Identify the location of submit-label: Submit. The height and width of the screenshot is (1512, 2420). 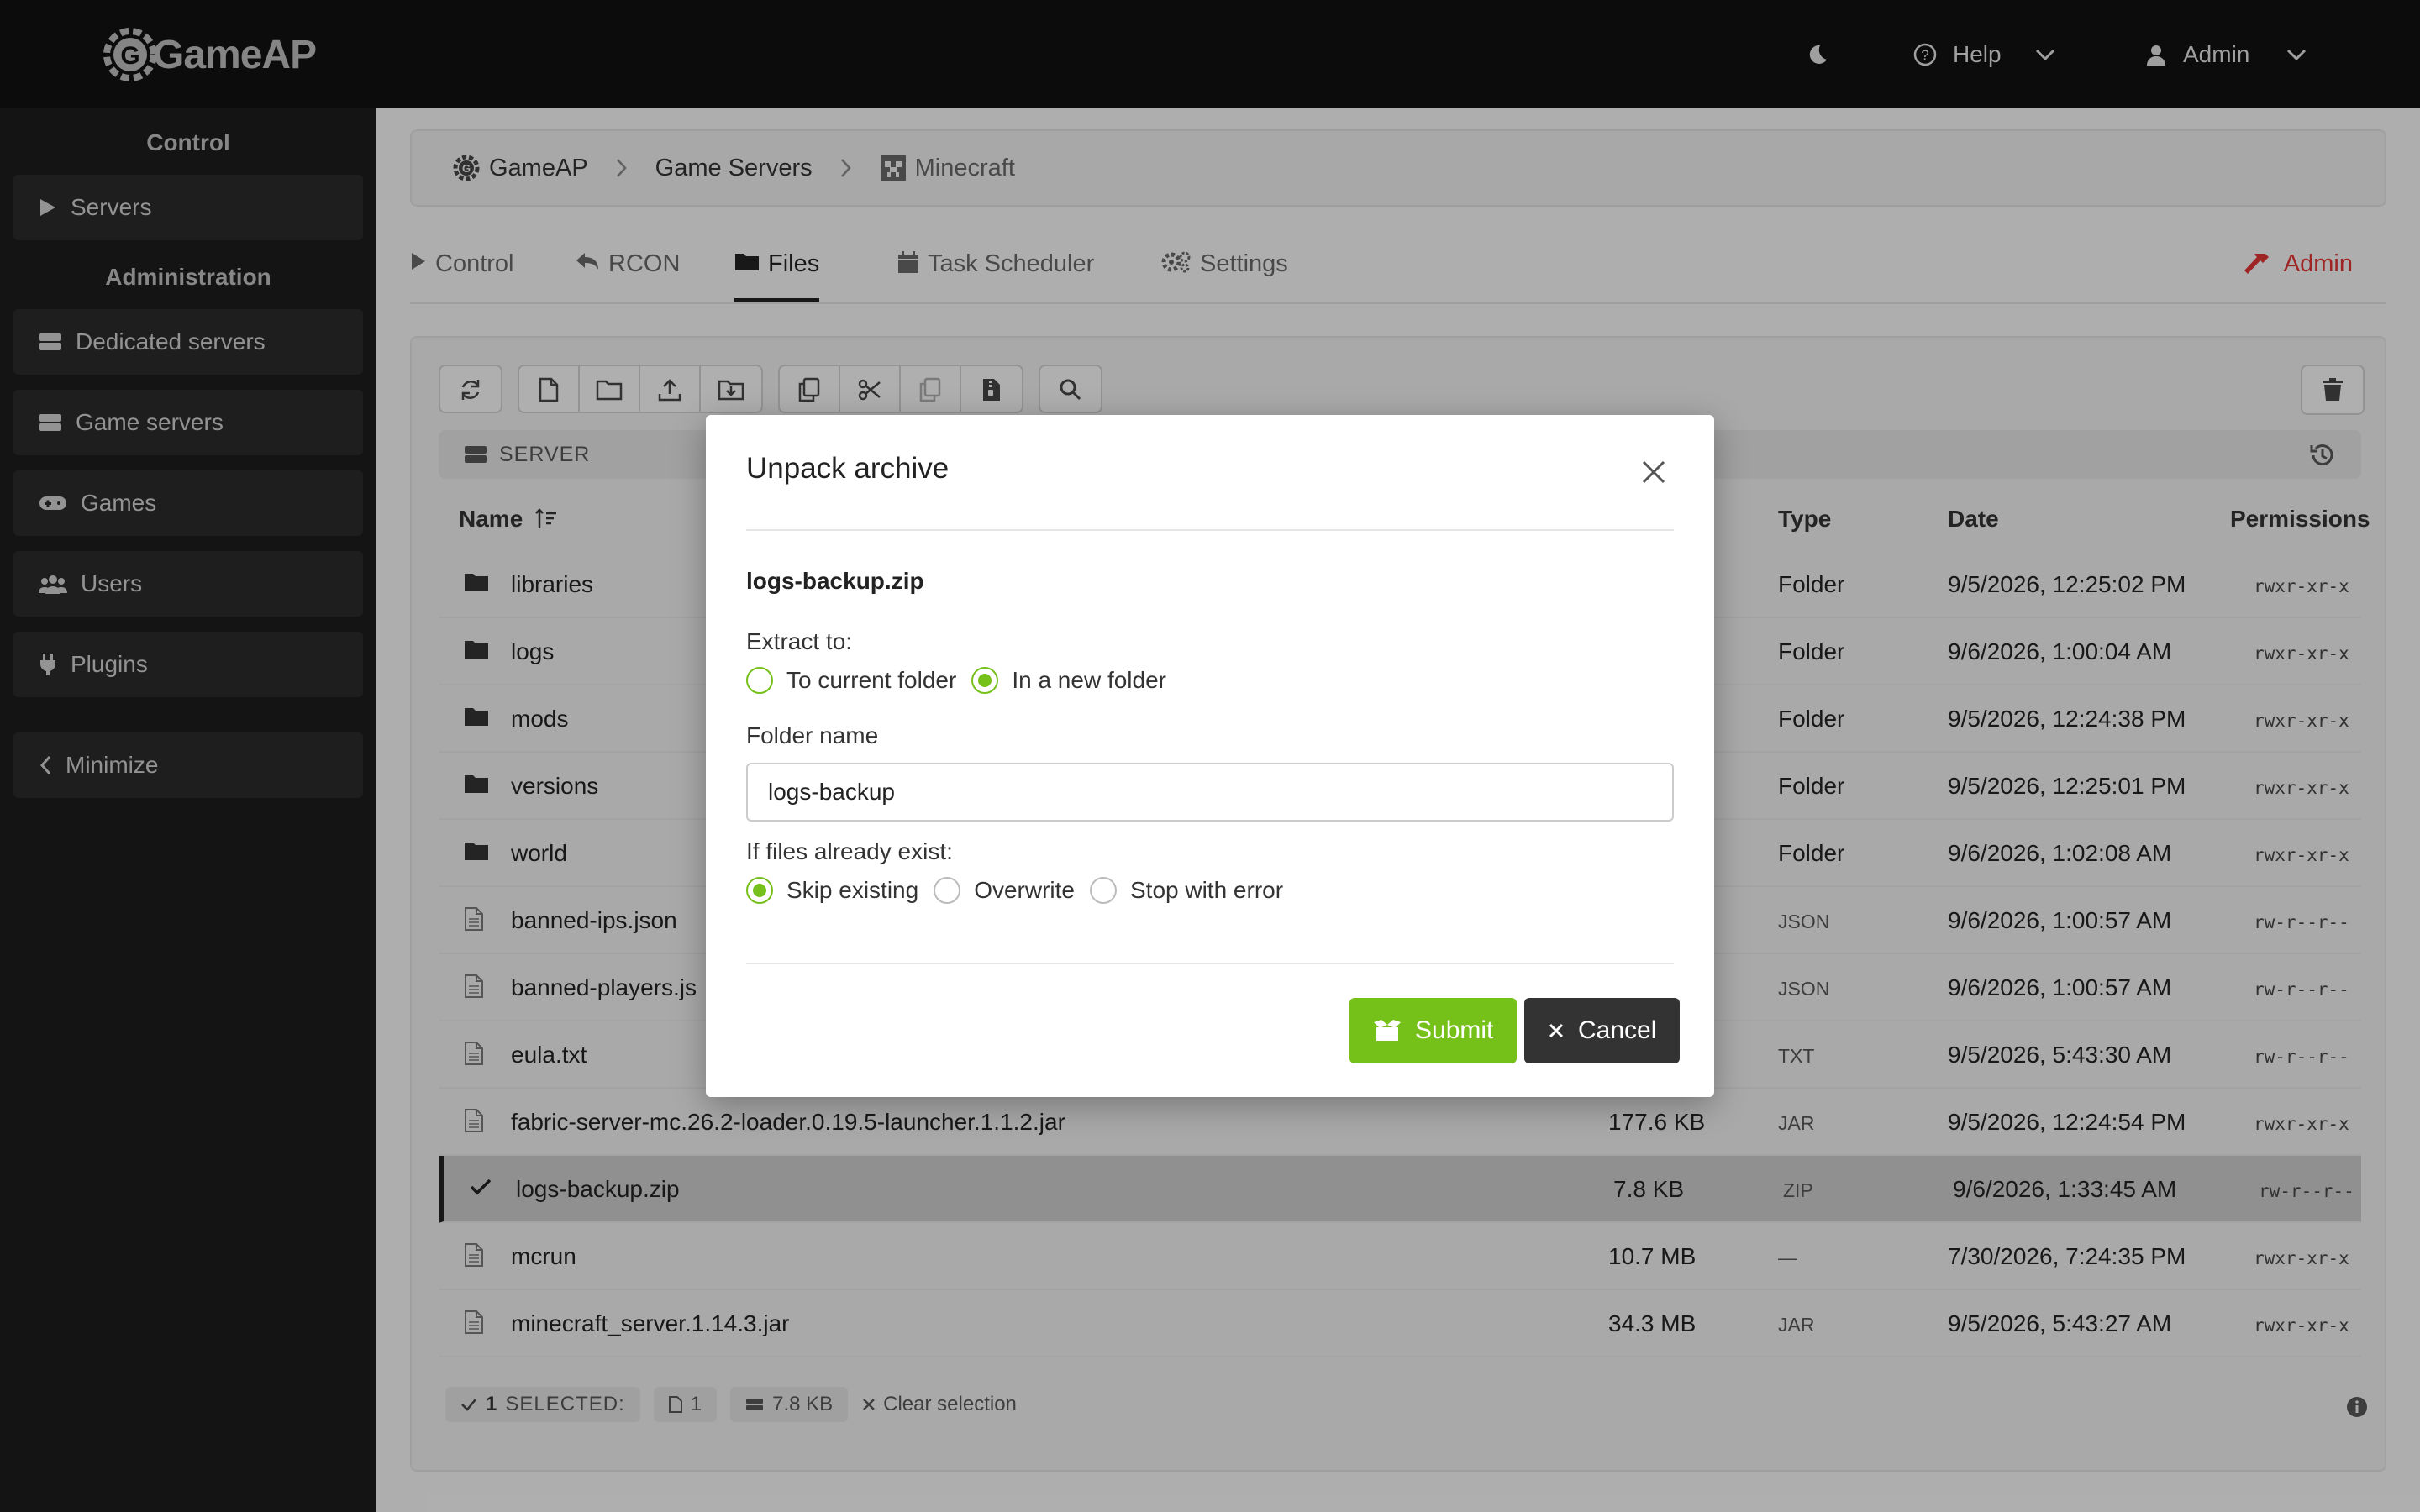
(1454, 1030).